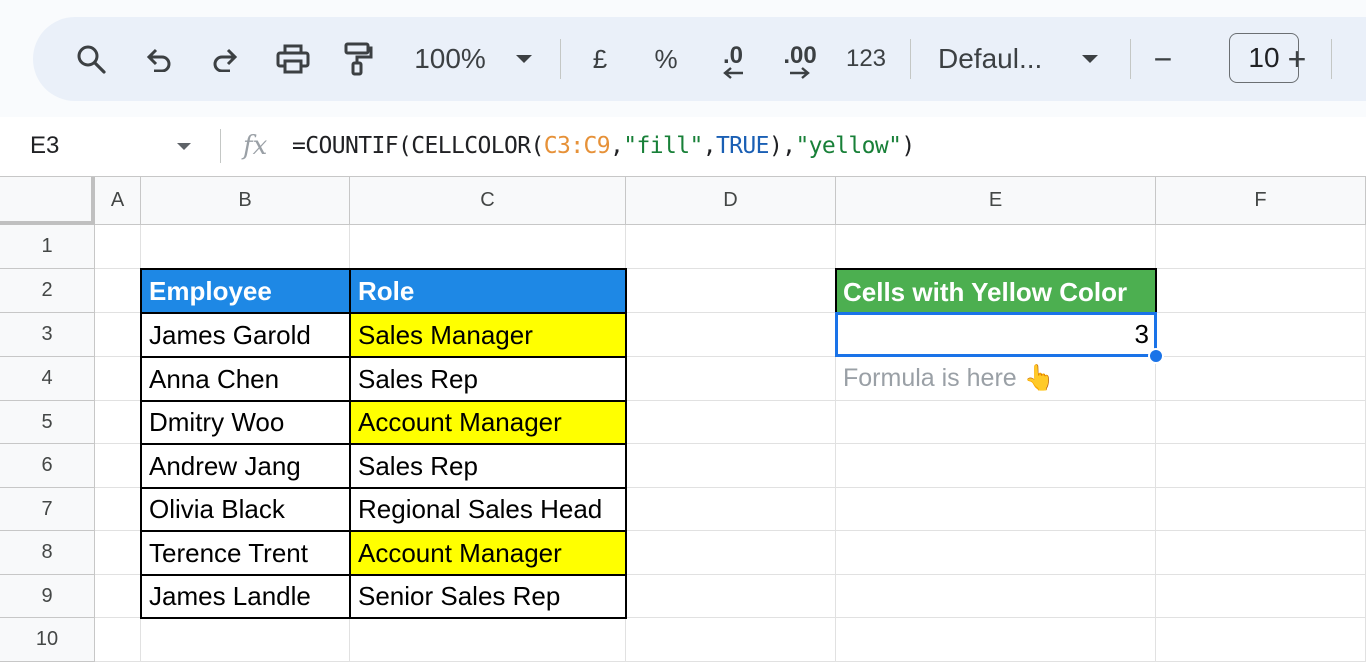  What do you see at coordinates (489, 291) in the screenshot?
I see `table-header-role: Role` at bounding box center [489, 291].